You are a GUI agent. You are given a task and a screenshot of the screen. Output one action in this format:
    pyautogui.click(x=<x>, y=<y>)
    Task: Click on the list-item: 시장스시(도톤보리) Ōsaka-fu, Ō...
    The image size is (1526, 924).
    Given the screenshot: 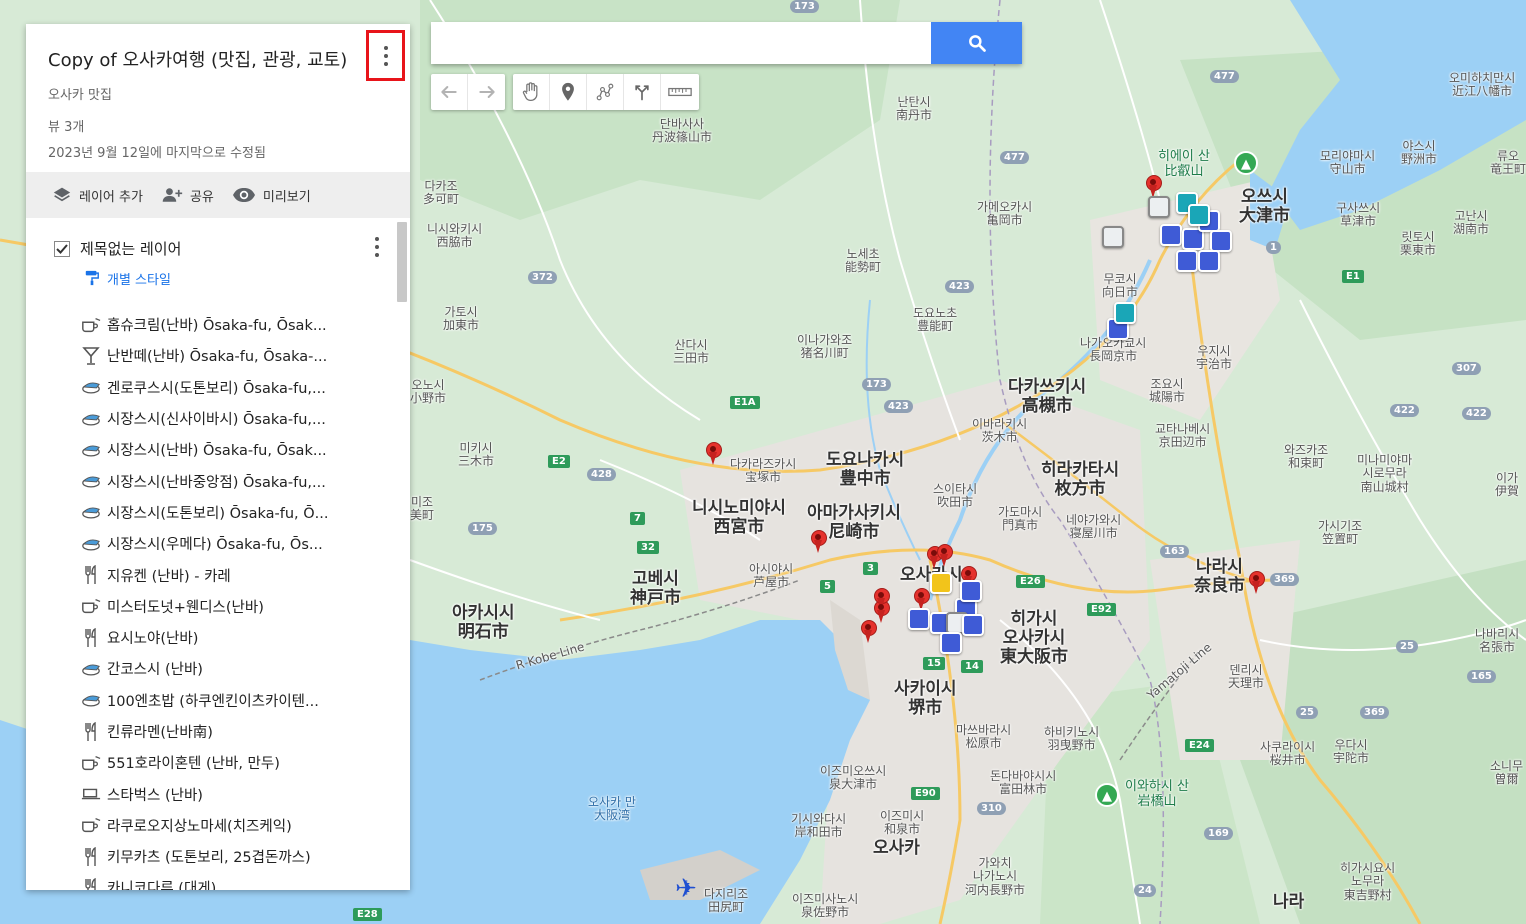 What is the action you would take?
    pyautogui.click(x=218, y=512)
    